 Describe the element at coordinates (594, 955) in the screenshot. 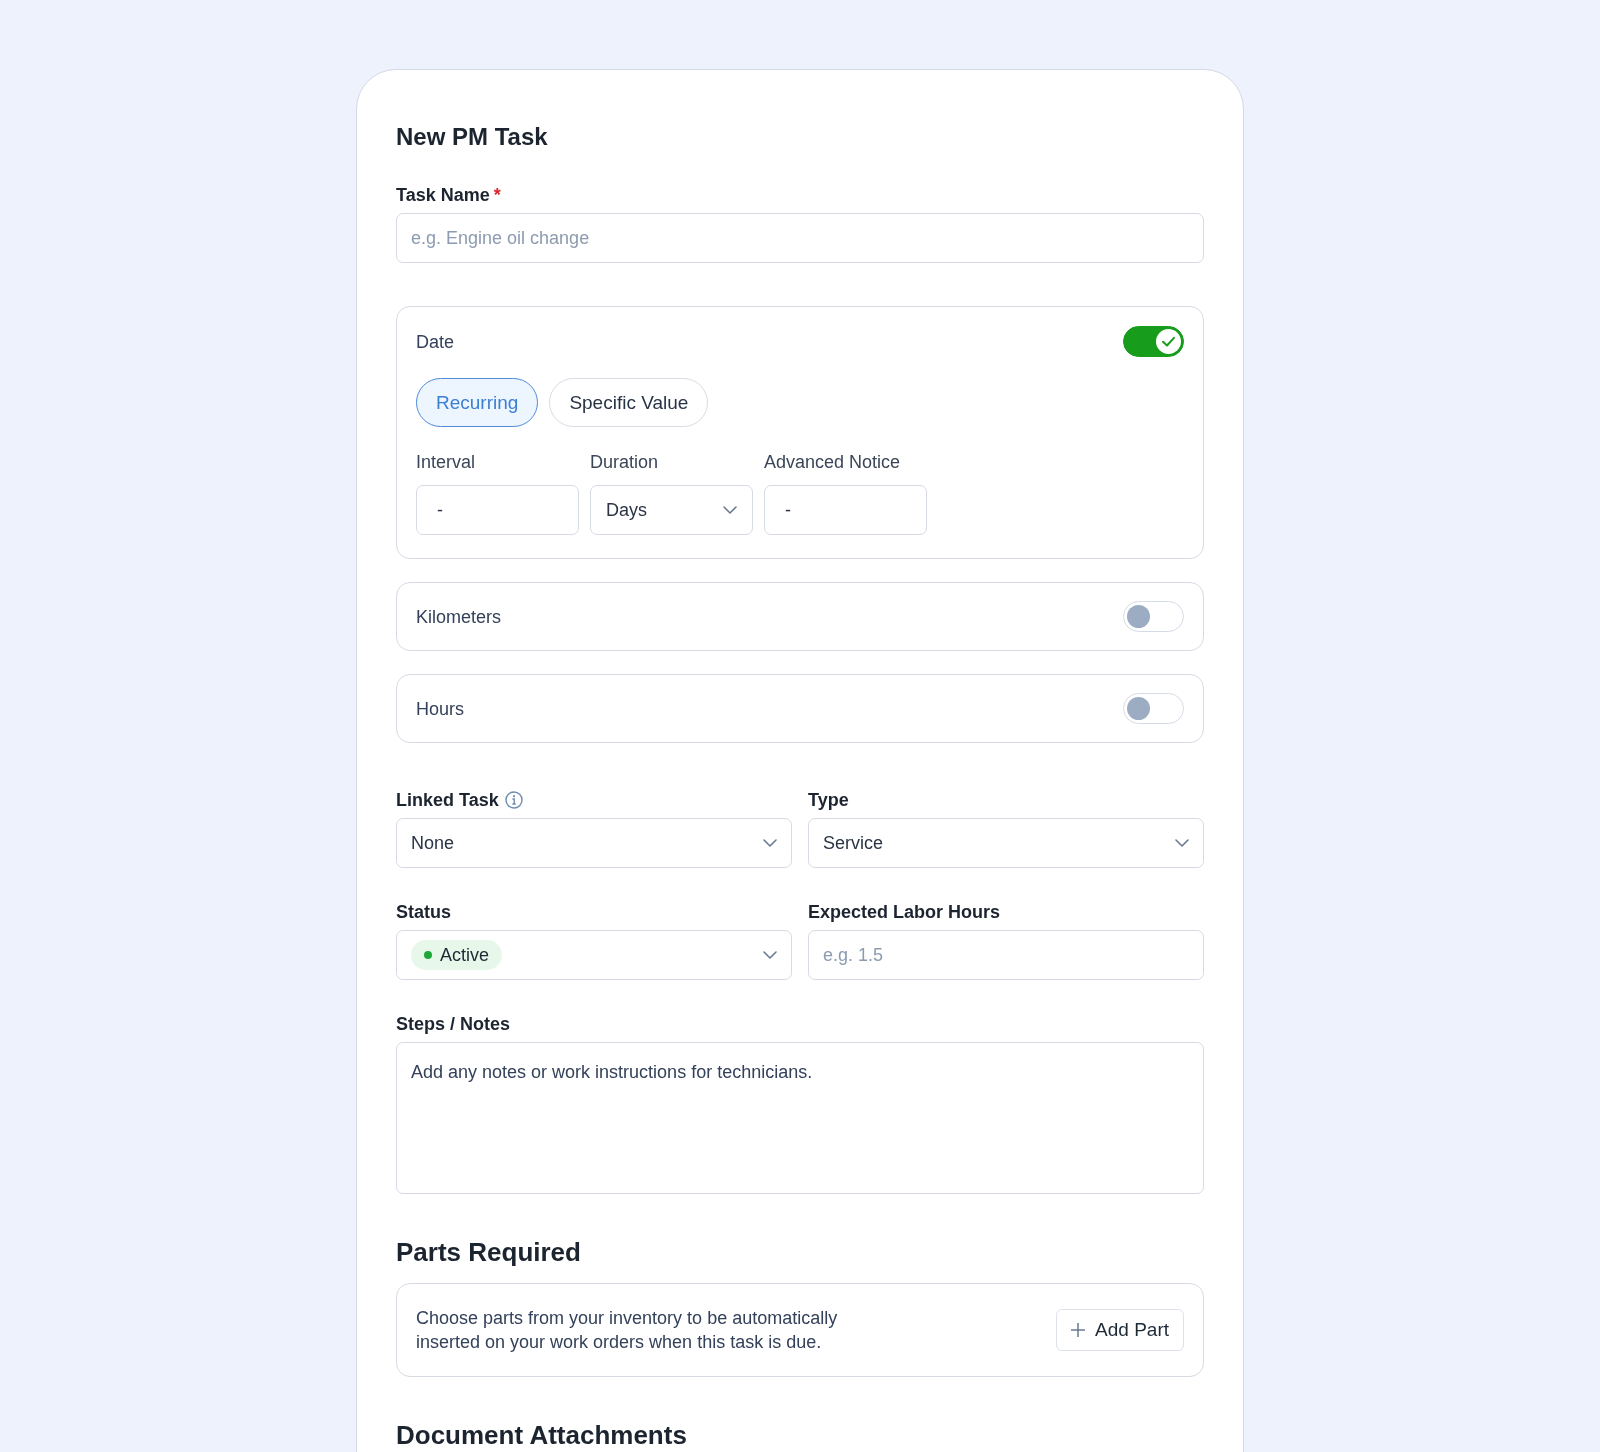

I see `status-select: Active` at that location.